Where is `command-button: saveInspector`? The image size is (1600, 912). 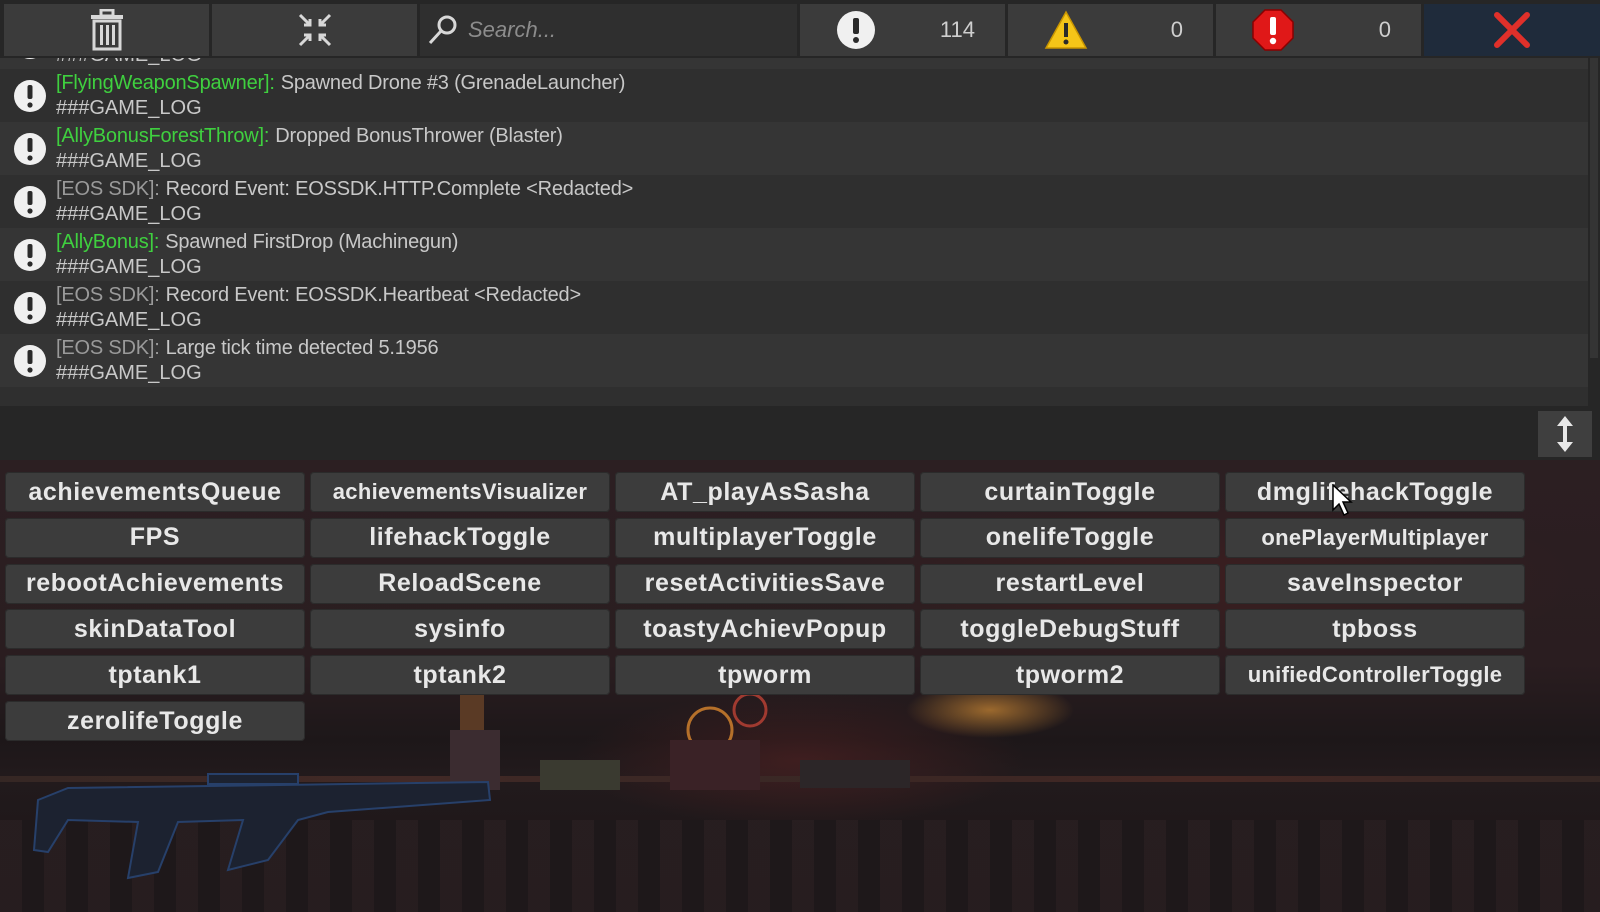 command-button: saveInspector is located at coordinates (1375, 583).